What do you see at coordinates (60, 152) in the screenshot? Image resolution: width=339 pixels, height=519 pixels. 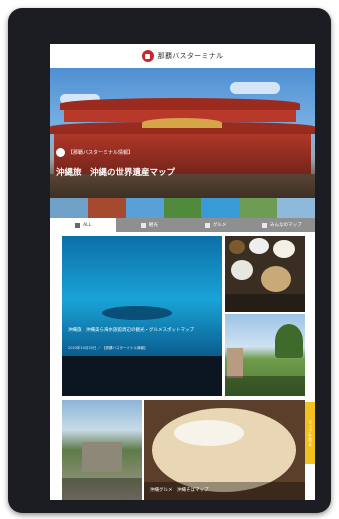 I see `user-icon` at bounding box center [60, 152].